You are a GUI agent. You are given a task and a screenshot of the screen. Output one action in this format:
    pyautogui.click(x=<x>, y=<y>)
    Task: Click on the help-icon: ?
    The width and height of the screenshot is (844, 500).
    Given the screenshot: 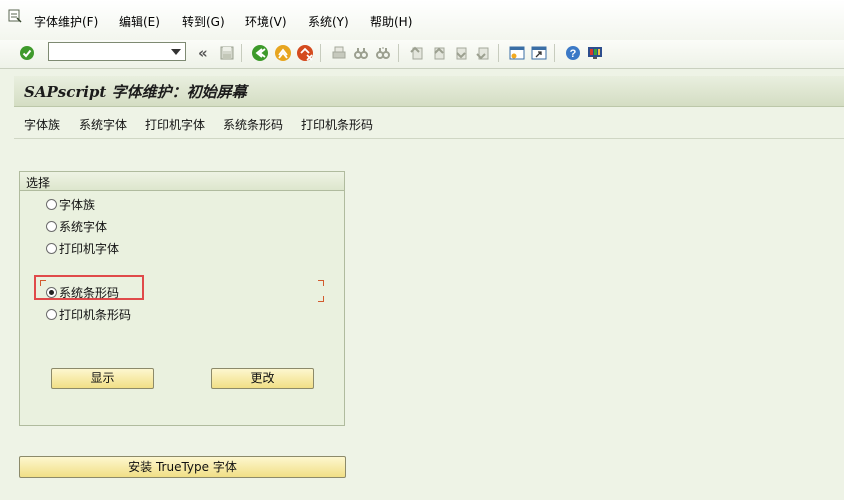 What is the action you would take?
    pyautogui.click(x=573, y=53)
    